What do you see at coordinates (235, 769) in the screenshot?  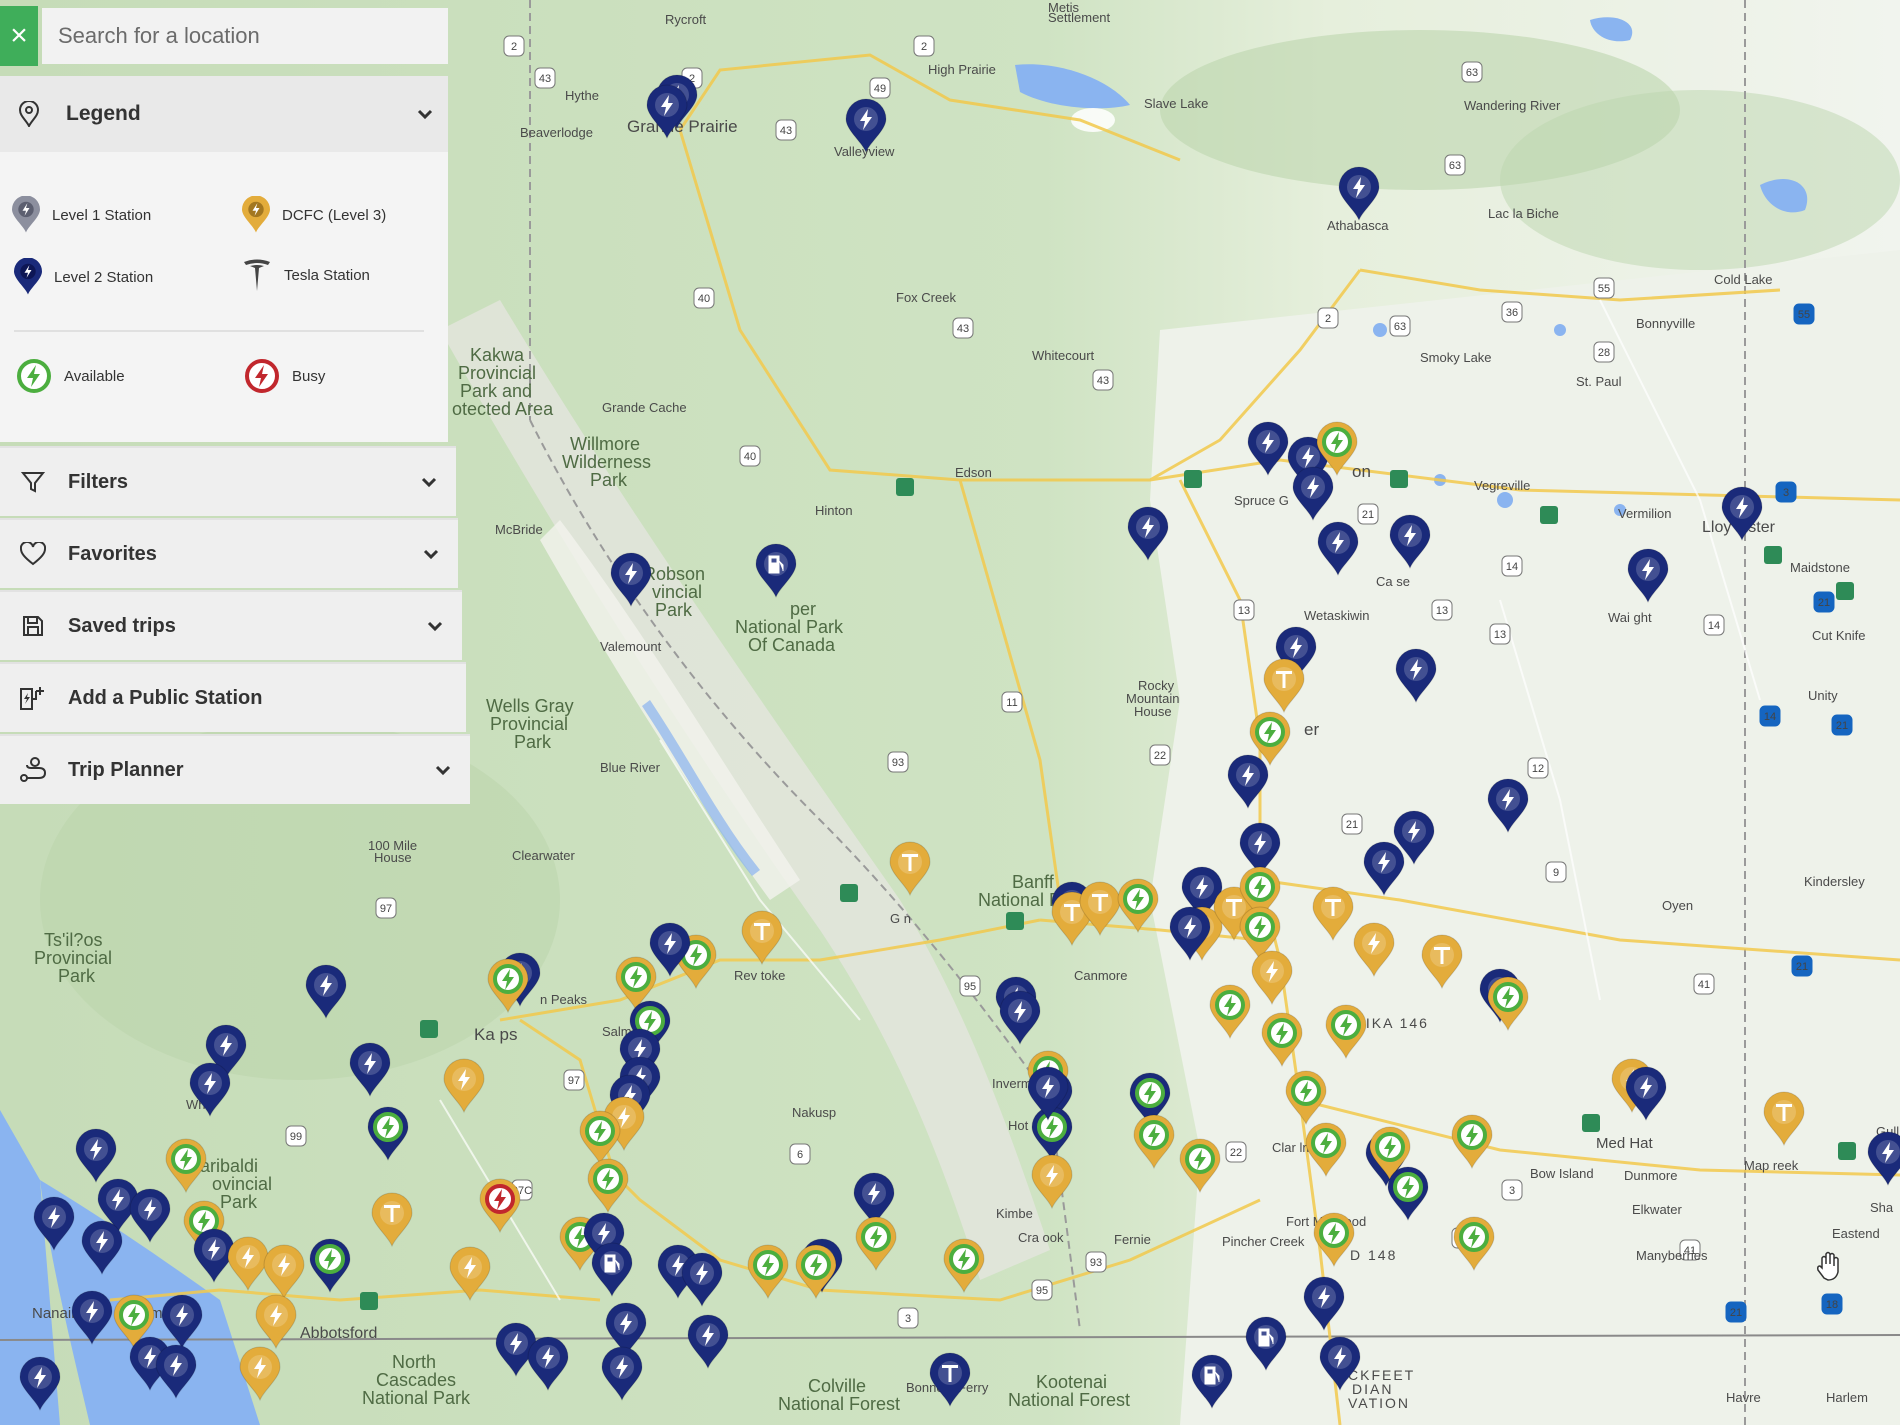 I see `menu-trip-planner: Trip Planner` at bounding box center [235, 769].